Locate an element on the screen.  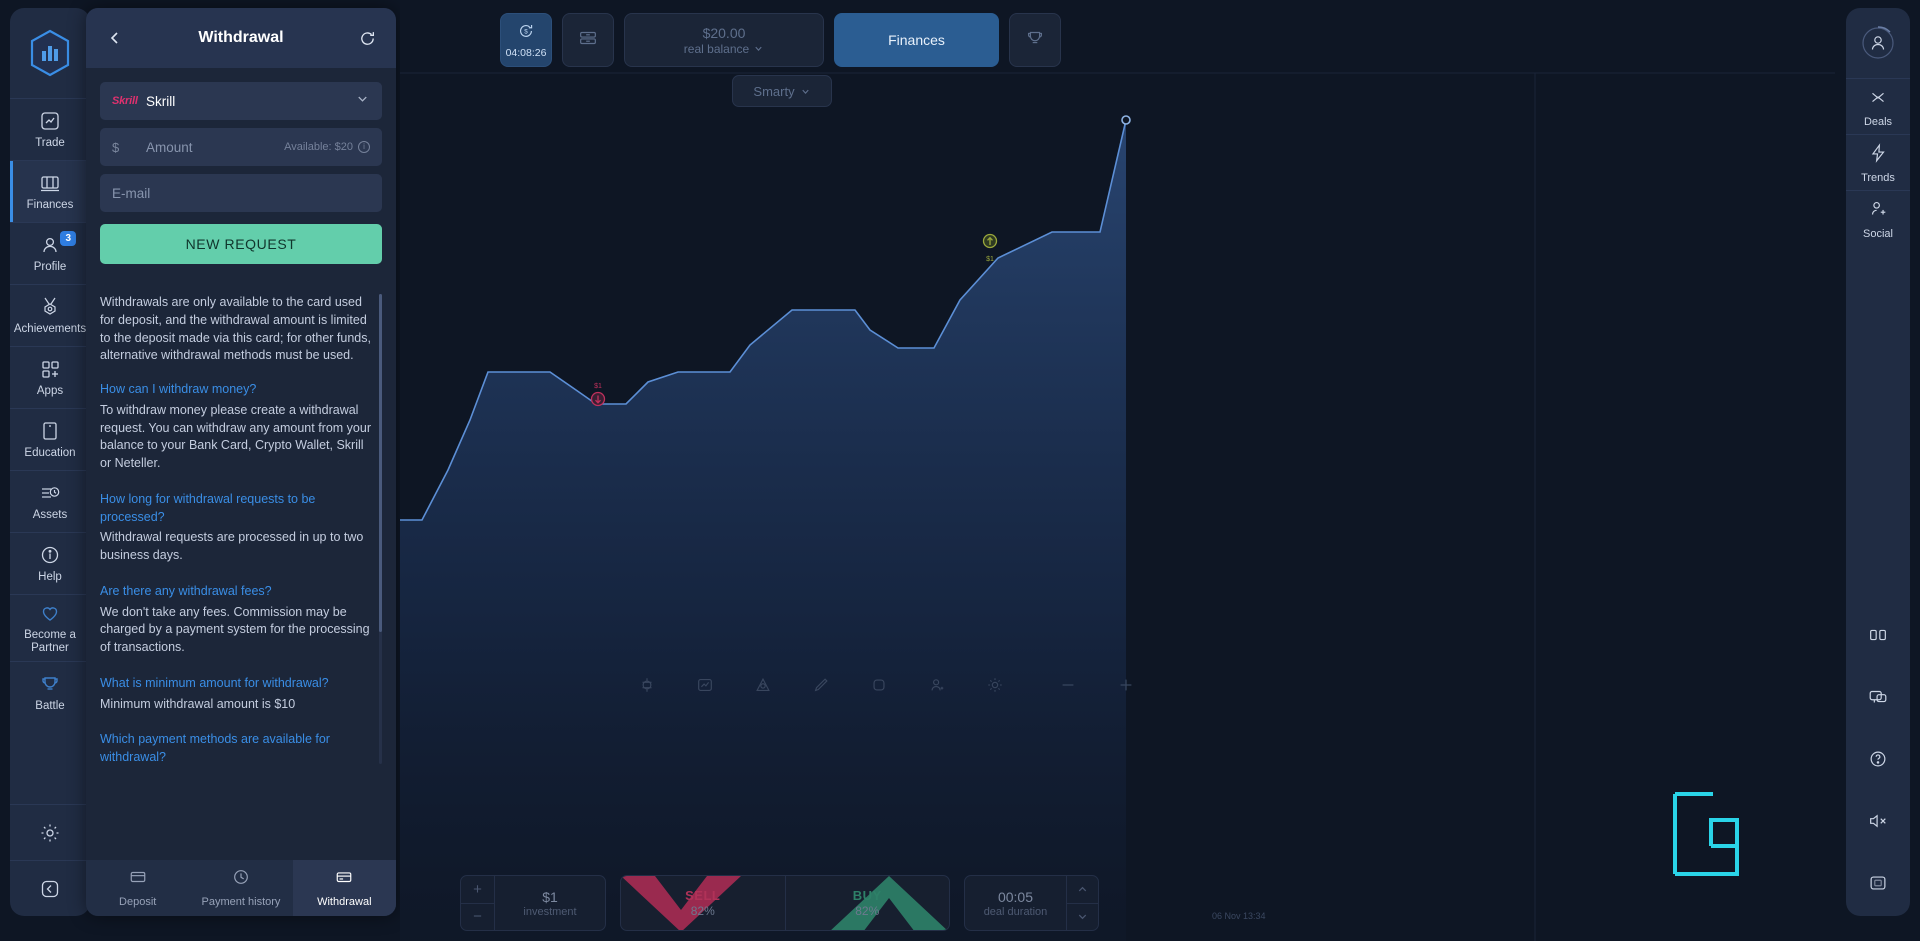
faq-question-3: What is minimum amount for withdrawal? is located at coordinates (237, 684).